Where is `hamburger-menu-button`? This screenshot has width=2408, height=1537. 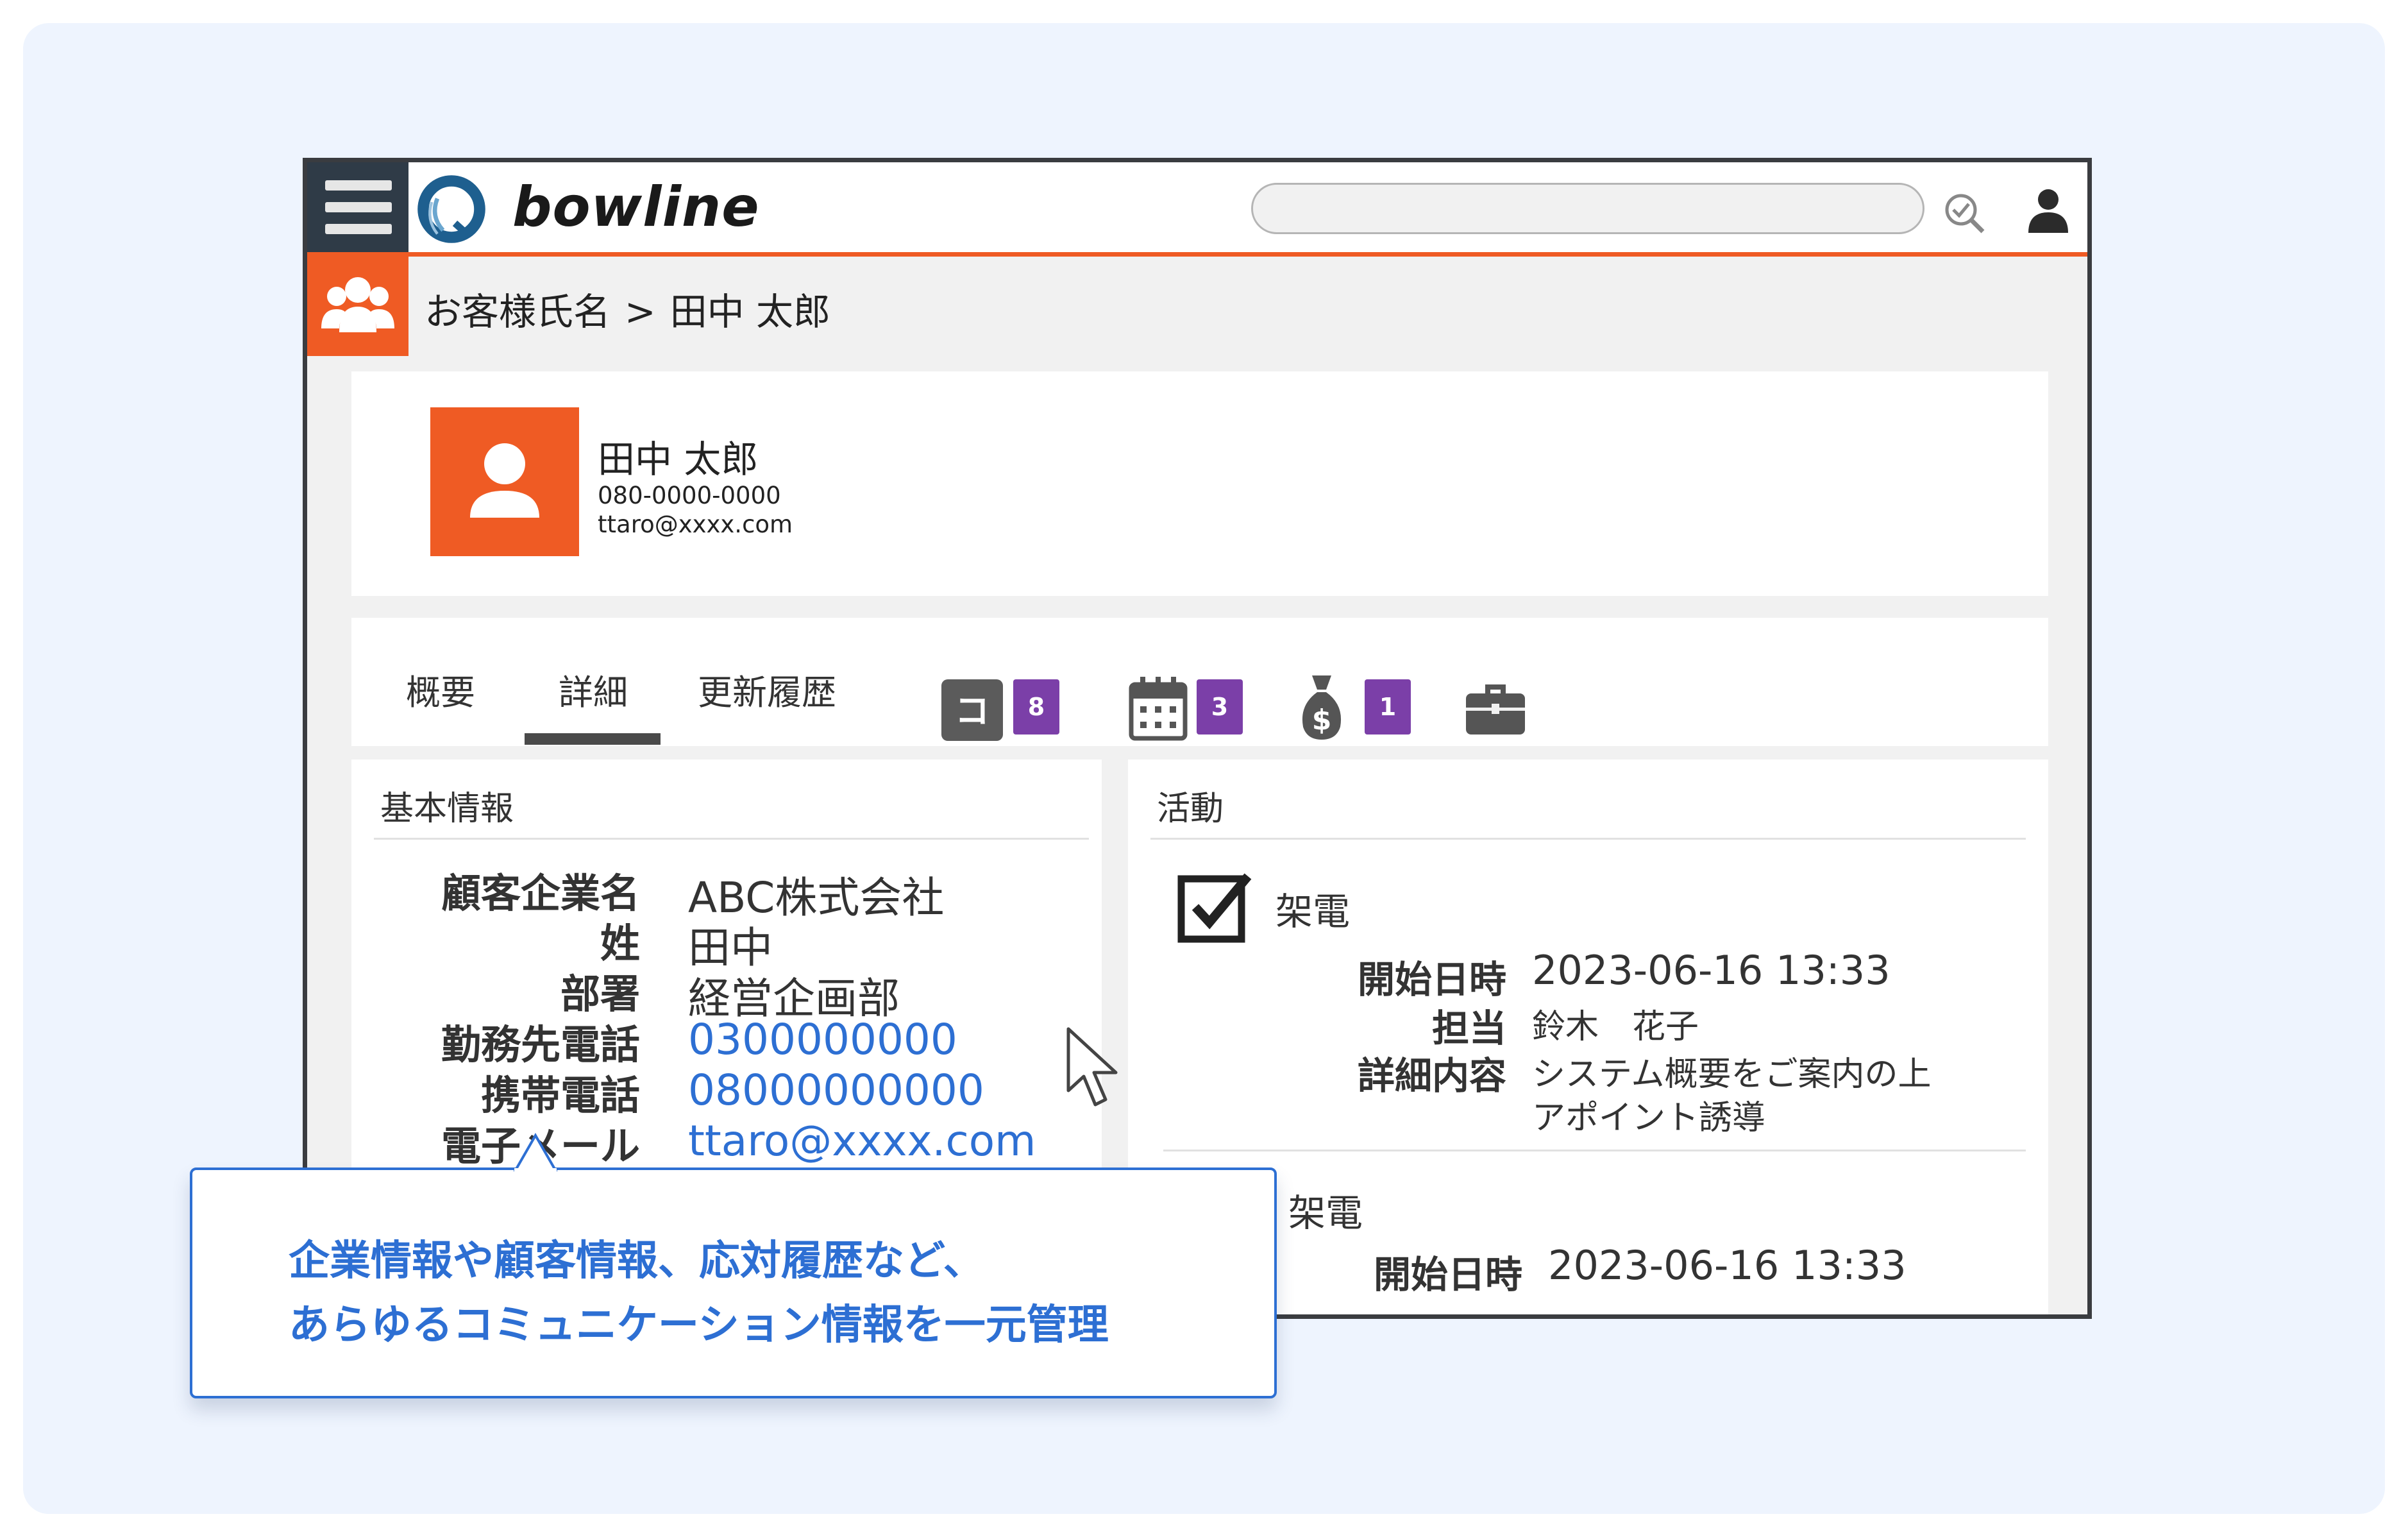
hamburger-menu-button is located at coordinates (357, 207).